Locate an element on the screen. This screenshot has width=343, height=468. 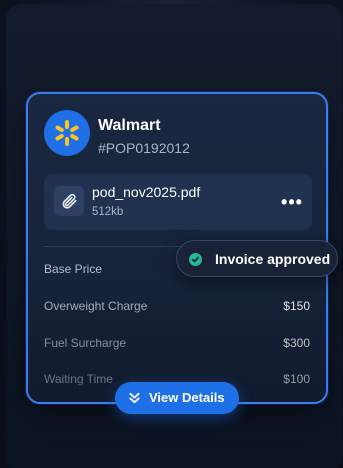
file-size: 512kb is located at coordinates (108, 212).